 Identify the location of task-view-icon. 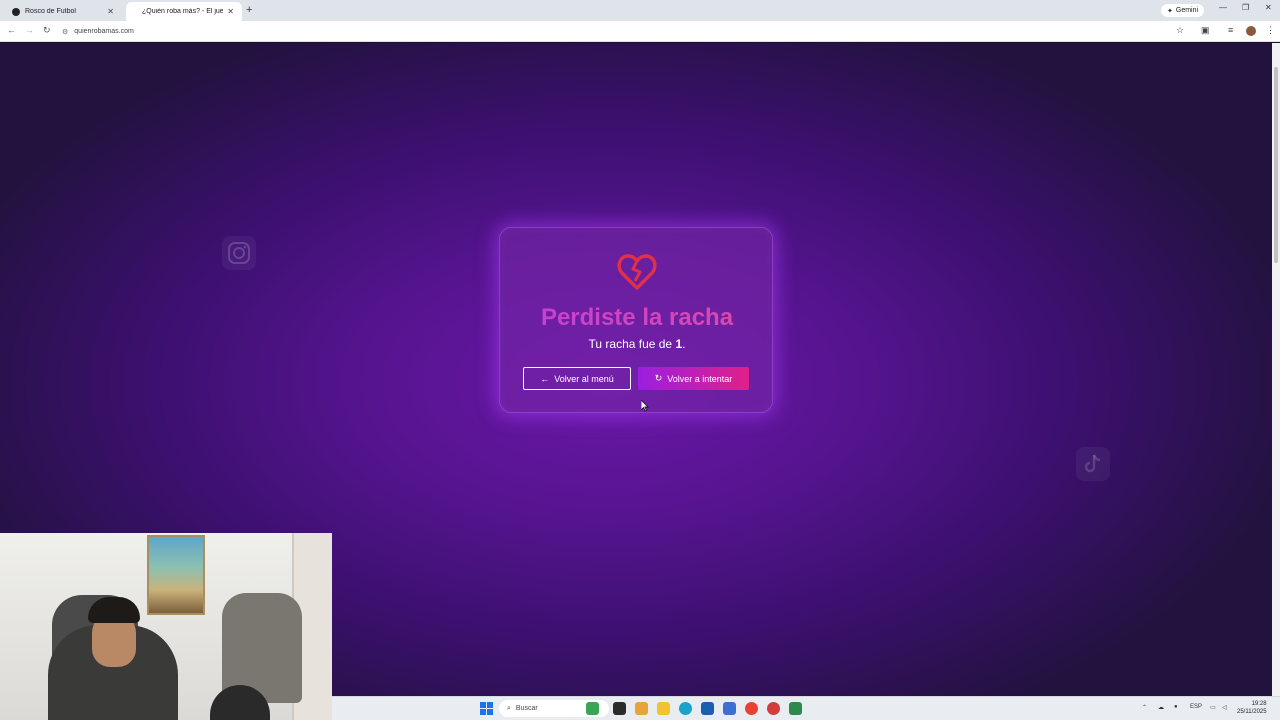
(619, 708).